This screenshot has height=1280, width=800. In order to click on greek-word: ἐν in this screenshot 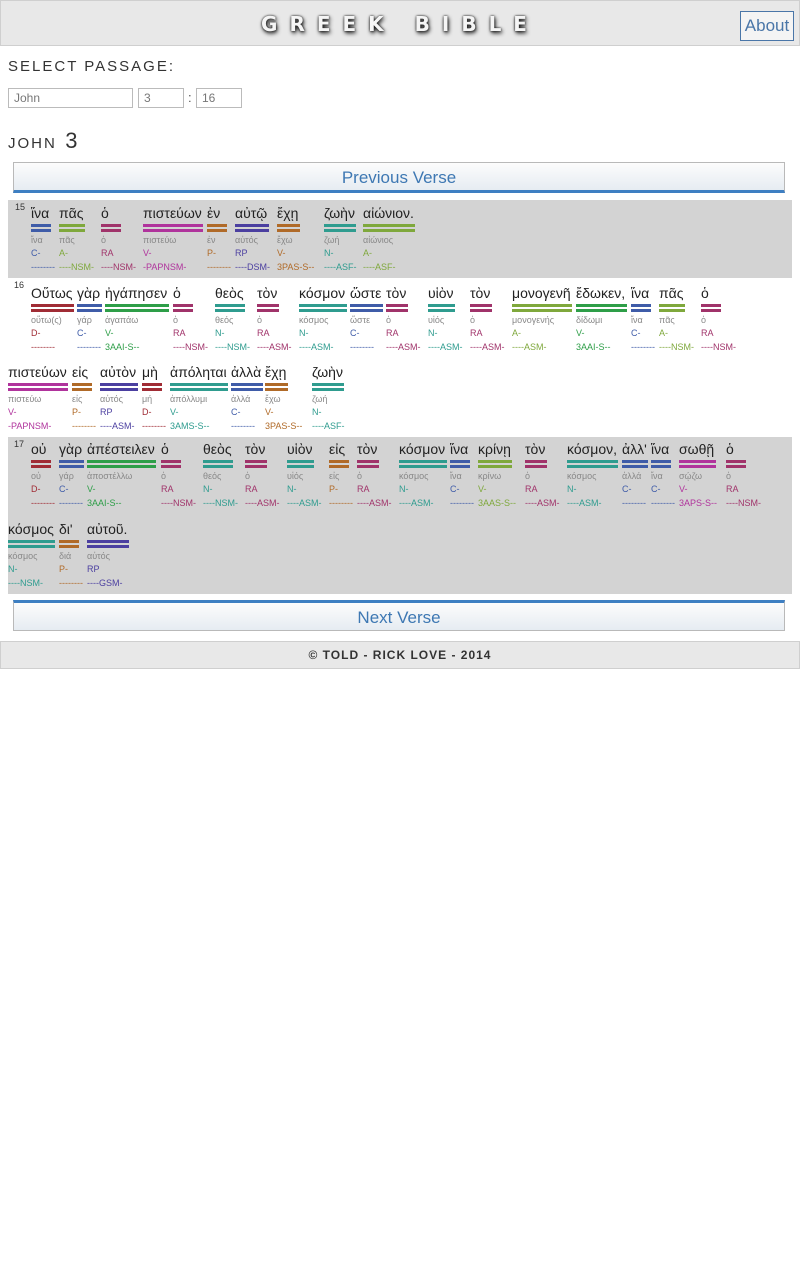, I will do `click(214, 213)`.